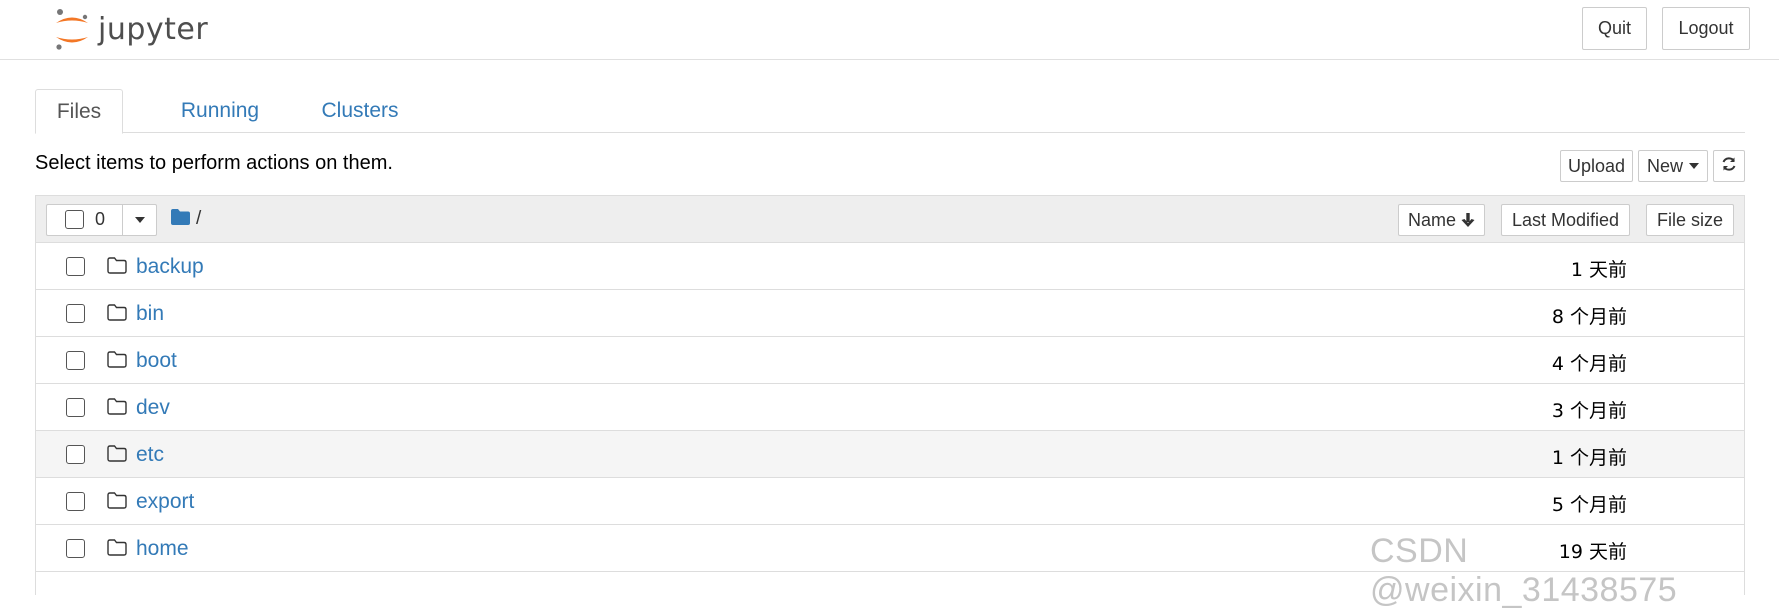  Describe the element at coordinates (170, 267) in the screenshot. I see `item-name-link: backup` at that location.